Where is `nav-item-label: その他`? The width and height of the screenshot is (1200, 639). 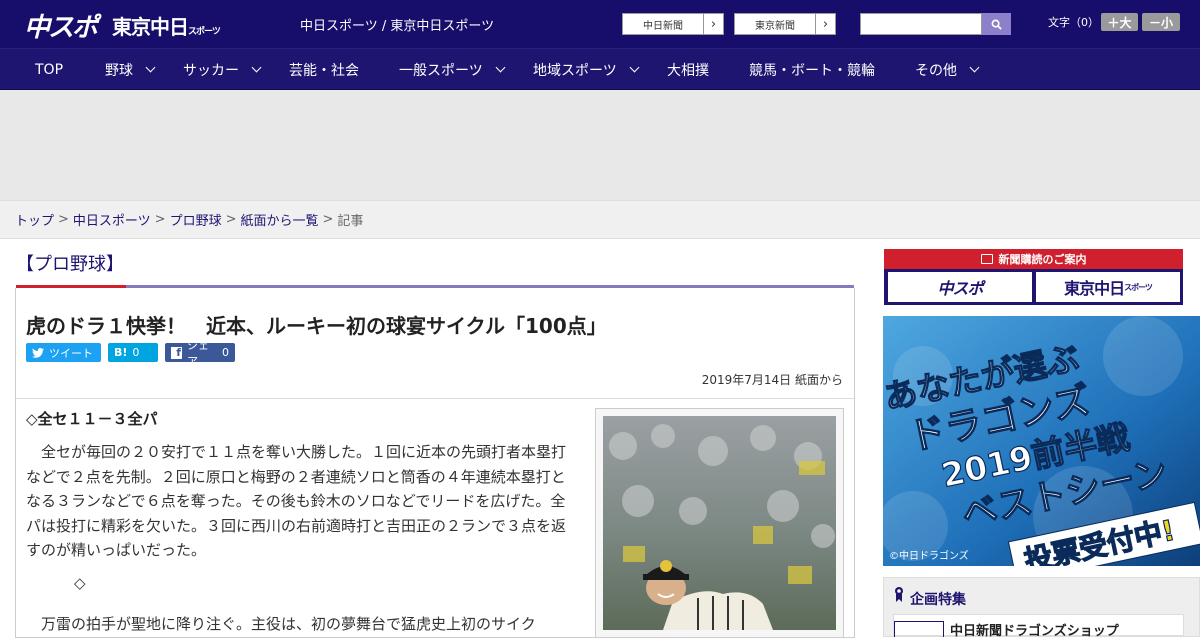
nav-item-label: その他 is located at coordinates (936, 71).